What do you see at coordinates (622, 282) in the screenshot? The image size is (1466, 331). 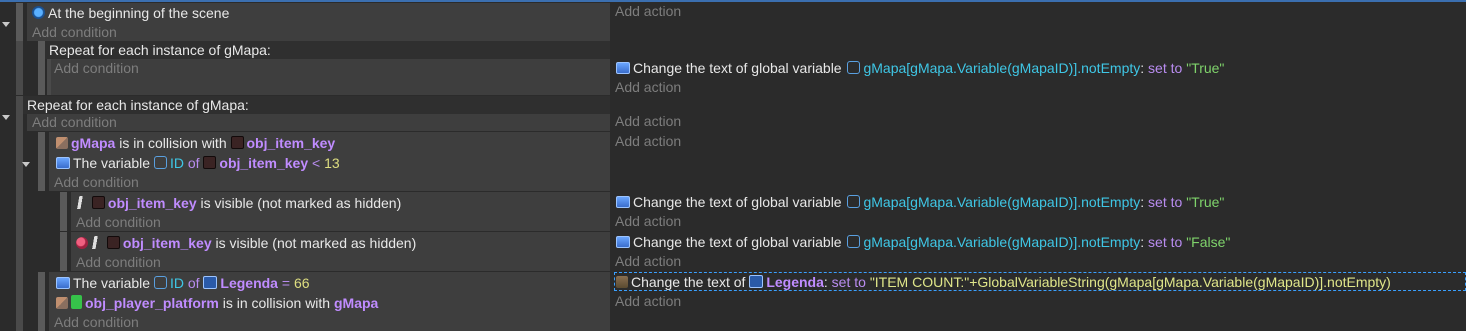 I see `text-action-icon` at bounding box center [622, 282].